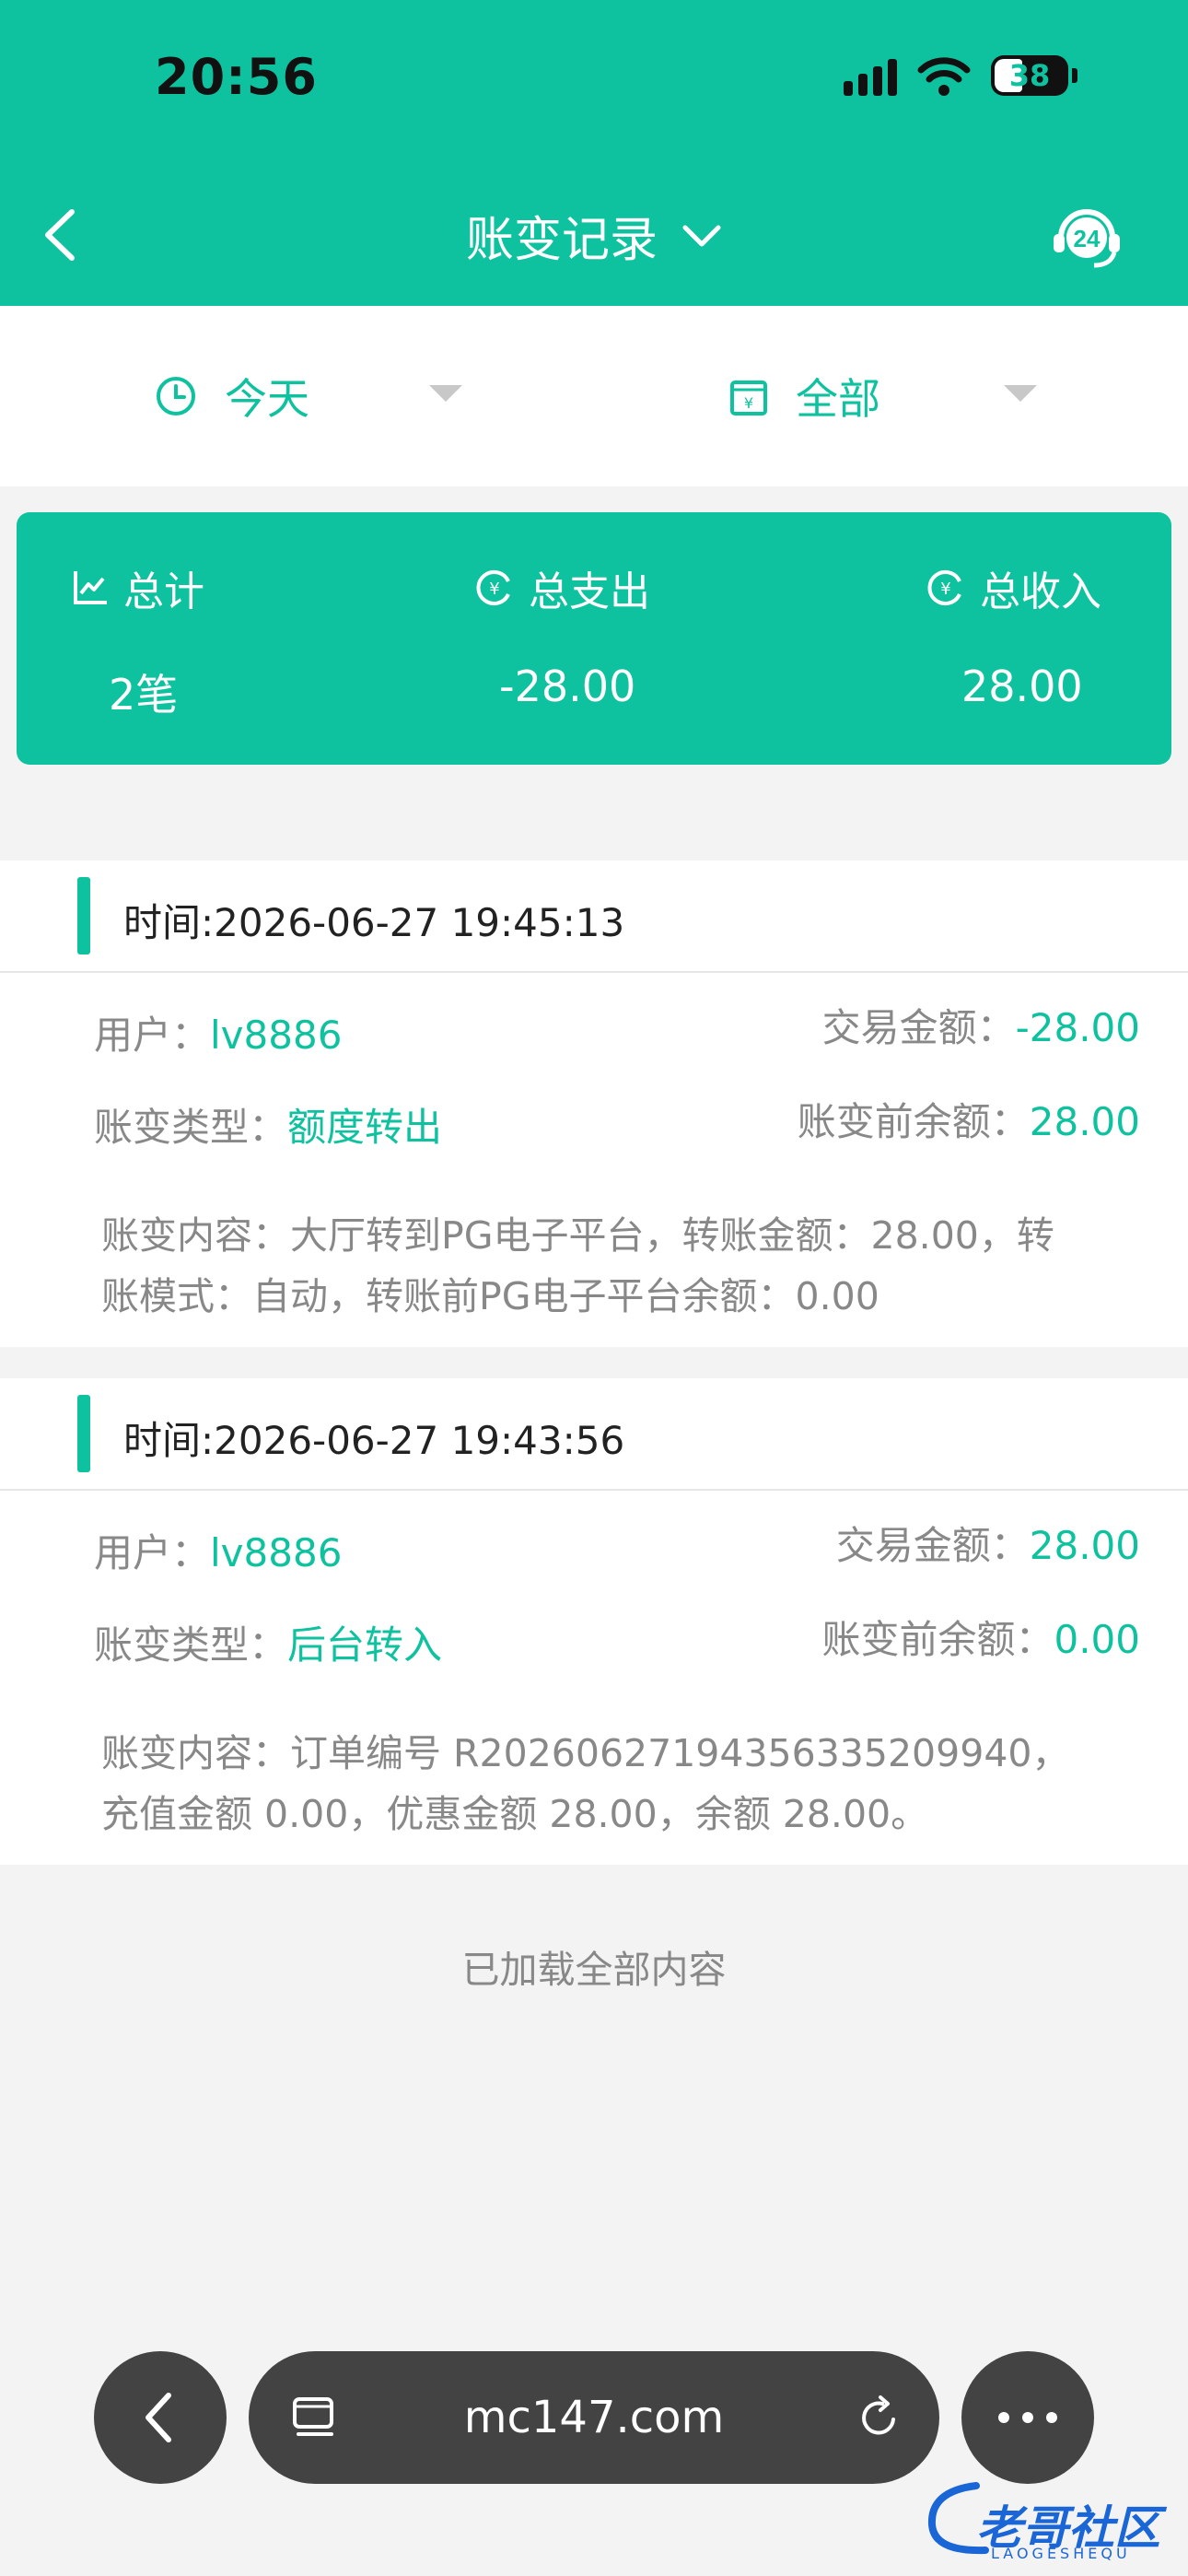 This screenshot has height=2576, width=1188. I want to click on date-filter-label: 今天, so click(267, 399).